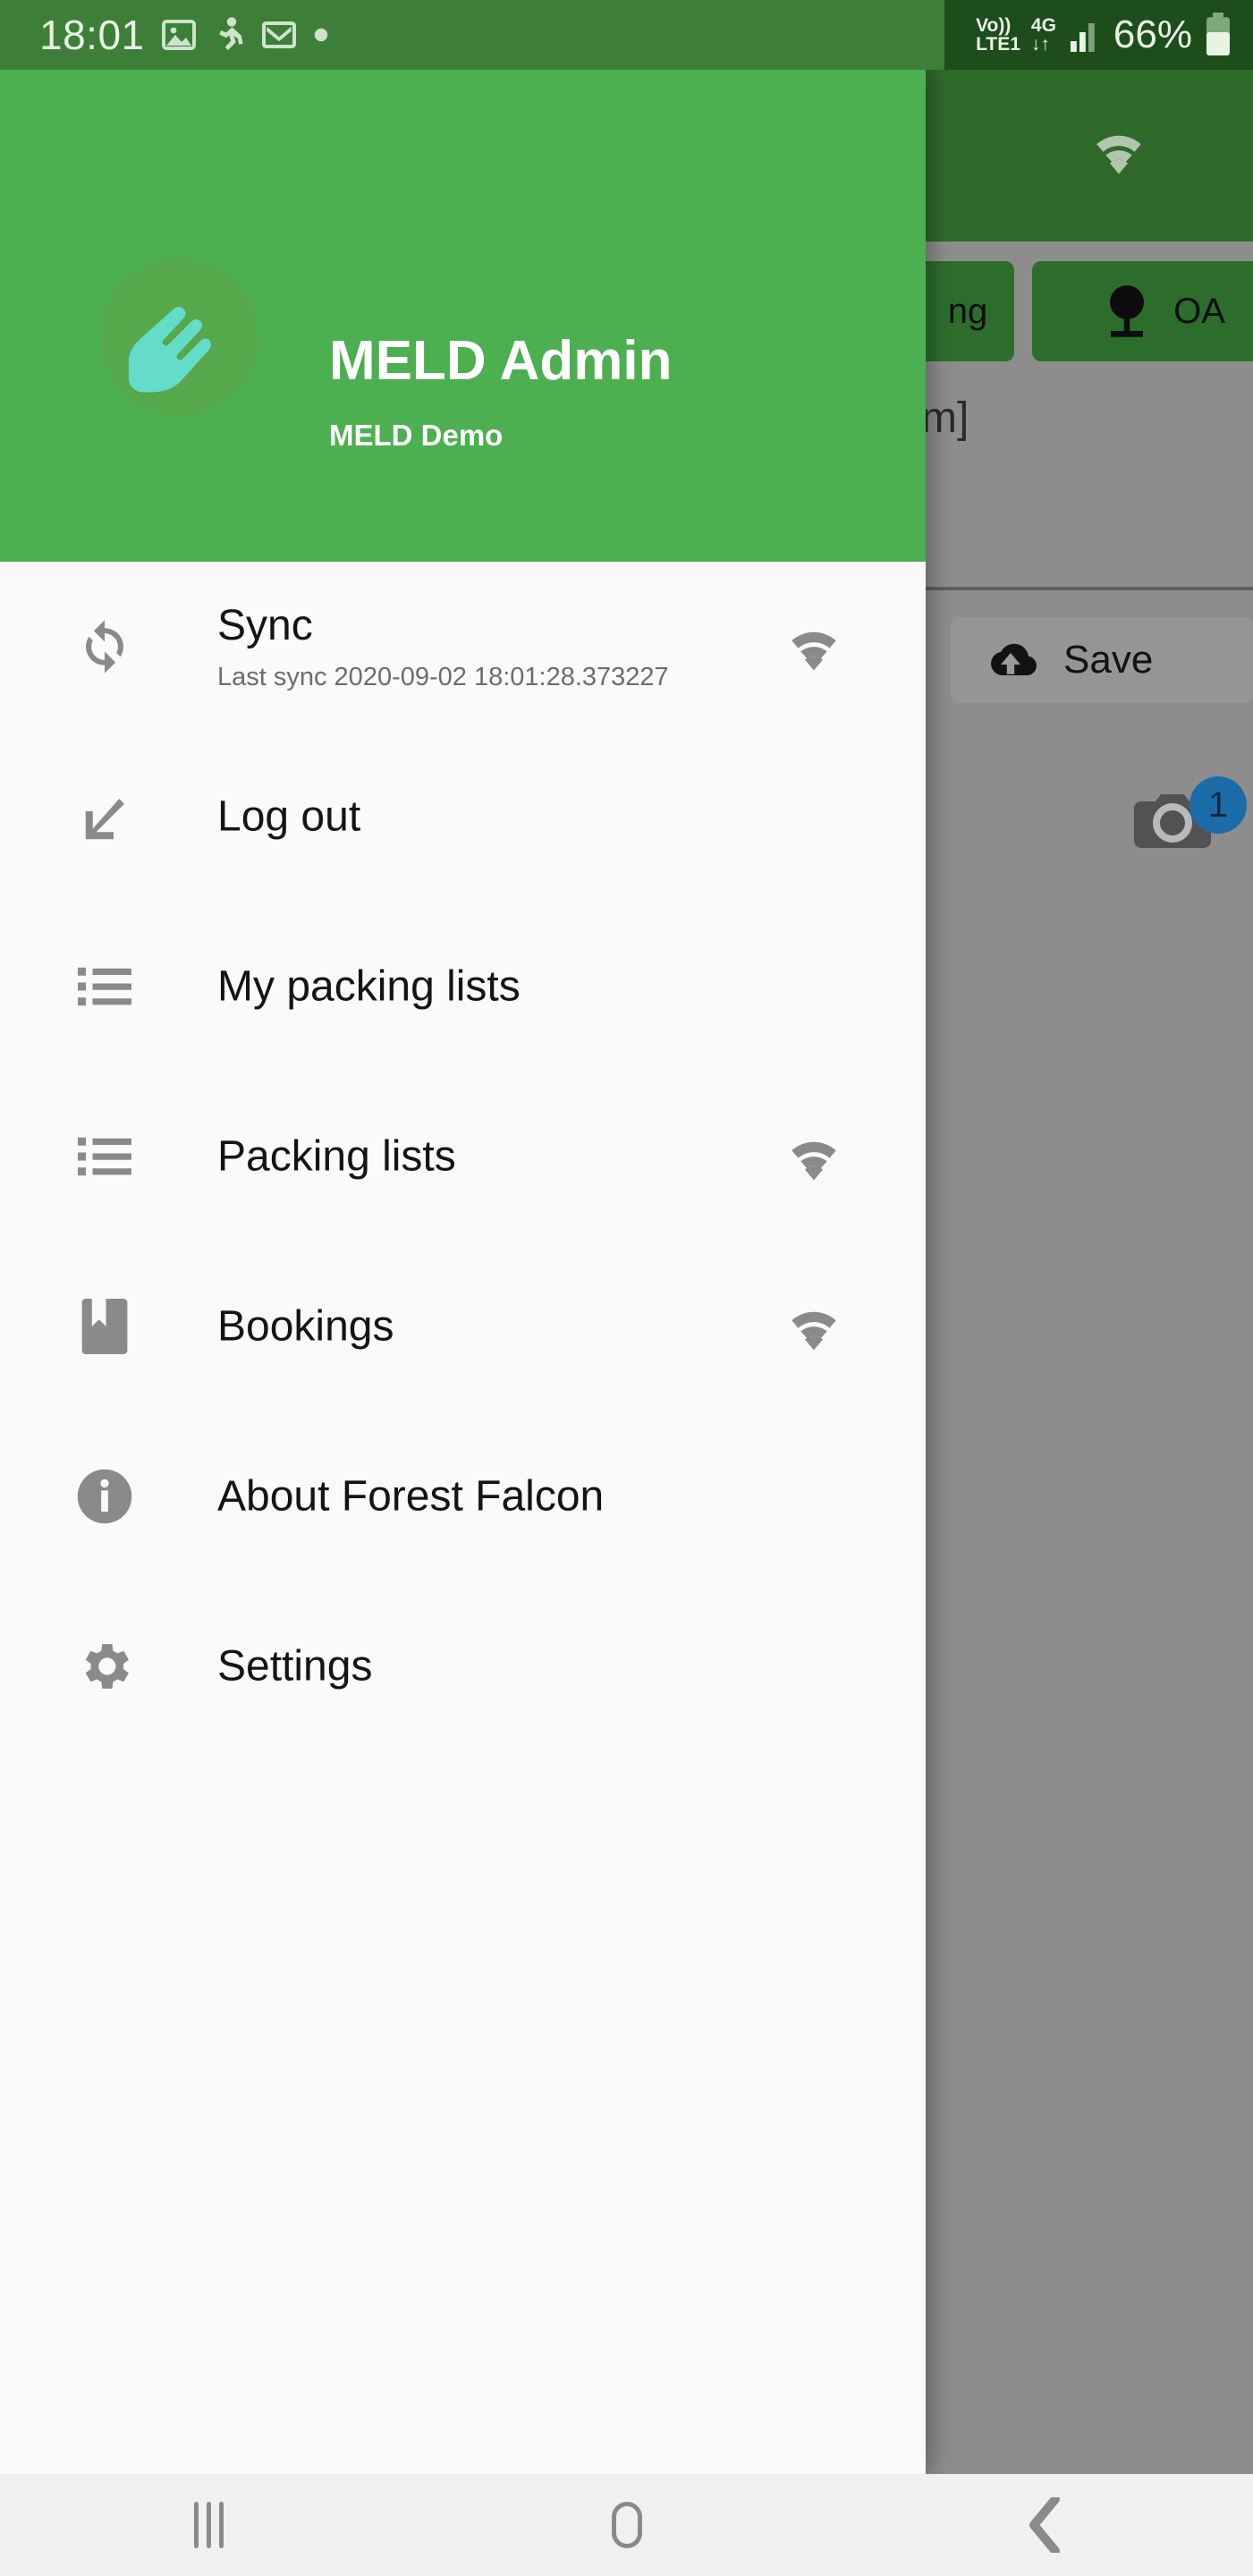  I want to click on recents-button, so click(209, 2525).